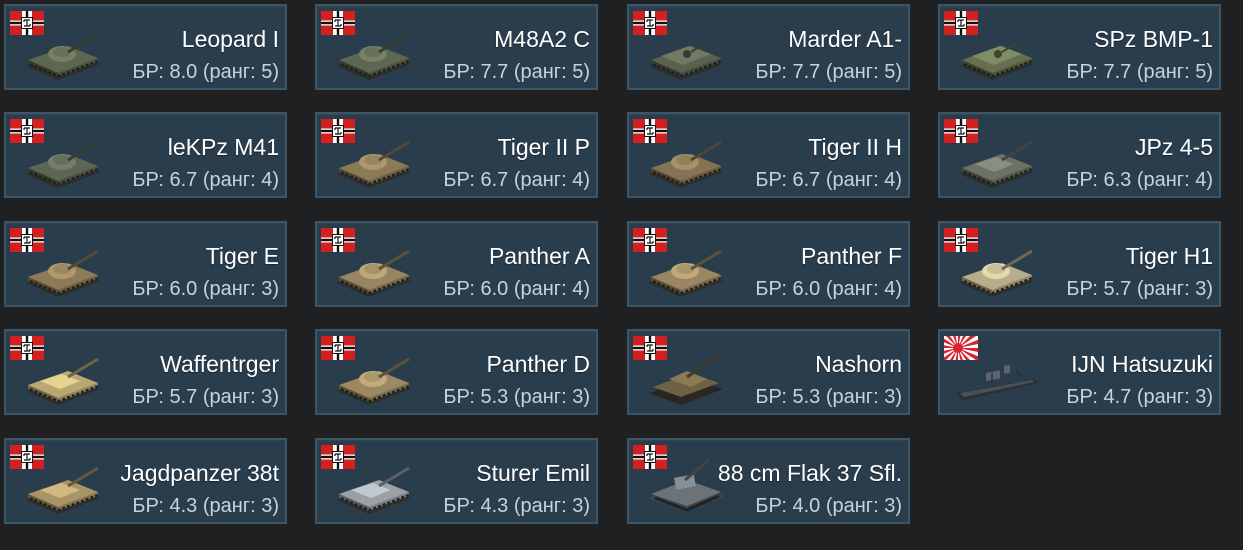 The image size is (1243, 550). Describe the element at coordinates (1142, 364) in the screenshot. I see `vehicle-name: IJN Hatsuzuki` at that location.